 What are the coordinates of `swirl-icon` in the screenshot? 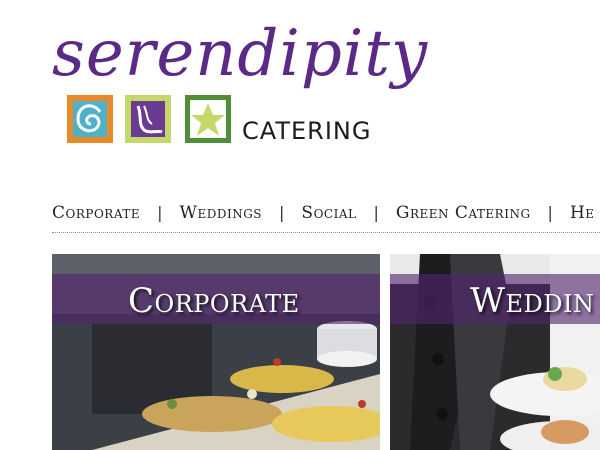 It's located at (90, 119).